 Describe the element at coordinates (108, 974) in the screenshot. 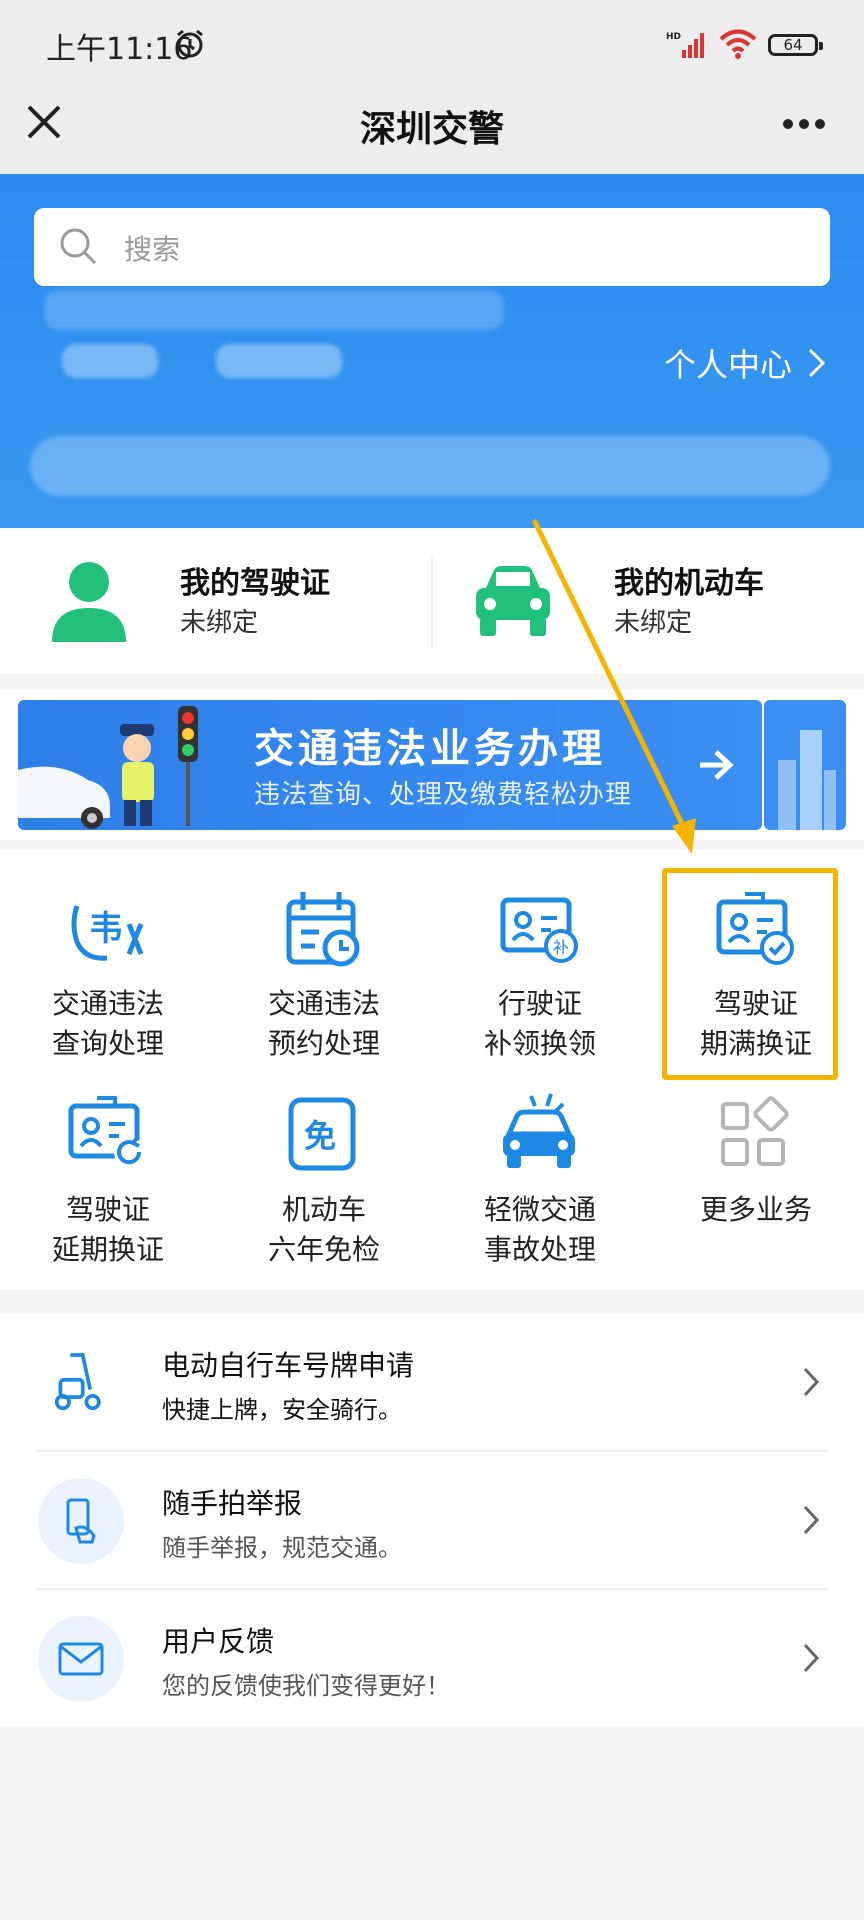

I see `service-violation-query: 韦 交通违法 查询处理` at that location.